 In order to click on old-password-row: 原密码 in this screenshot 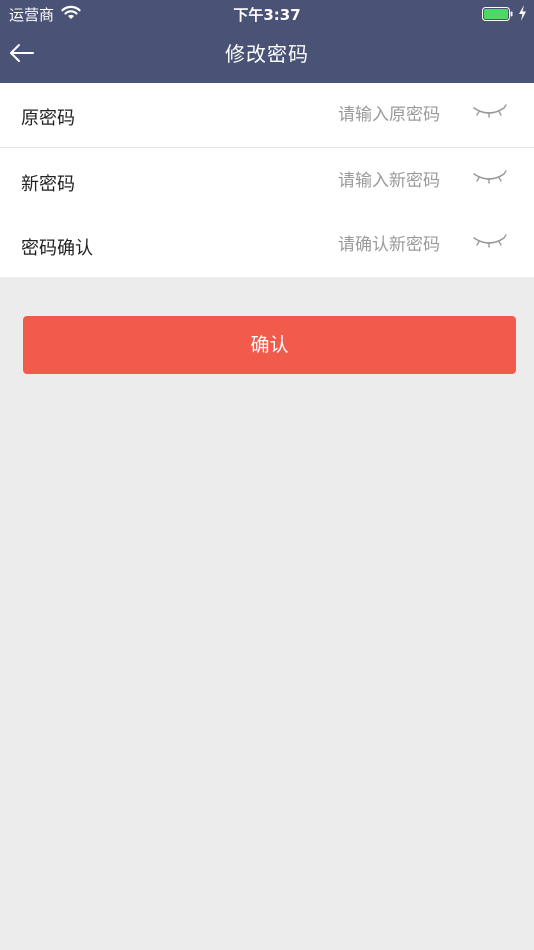, I will do `click(267, 115)`.